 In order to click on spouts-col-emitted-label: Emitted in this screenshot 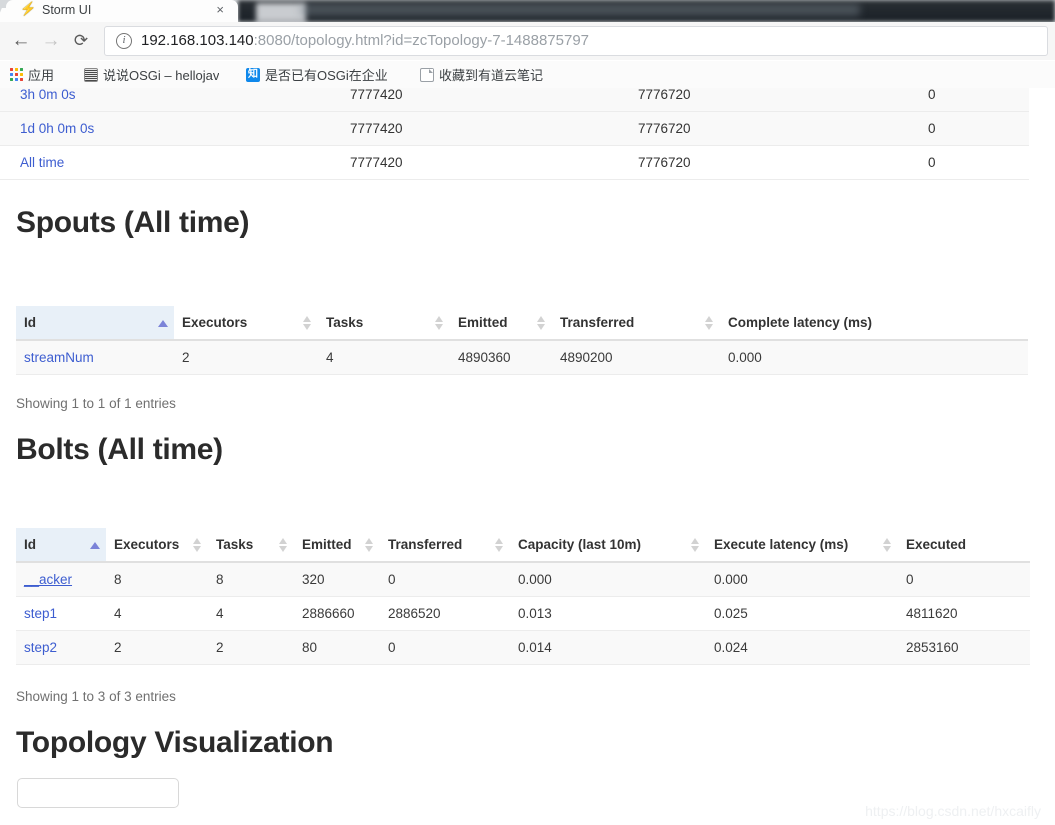, I will do `click(483, 322)`.